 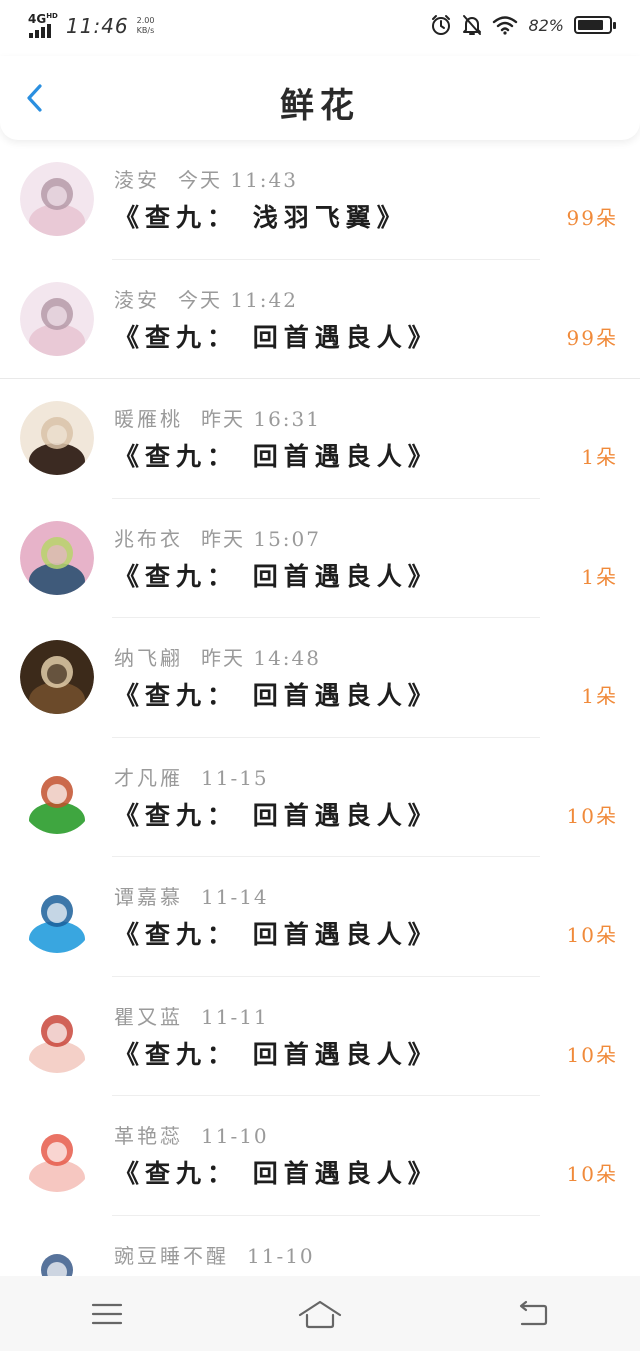 I want to click on list-item: 纳飞翩 昨天 14:48 《查九： 回首遇良人》 1朵, so click(x=320, y=678).